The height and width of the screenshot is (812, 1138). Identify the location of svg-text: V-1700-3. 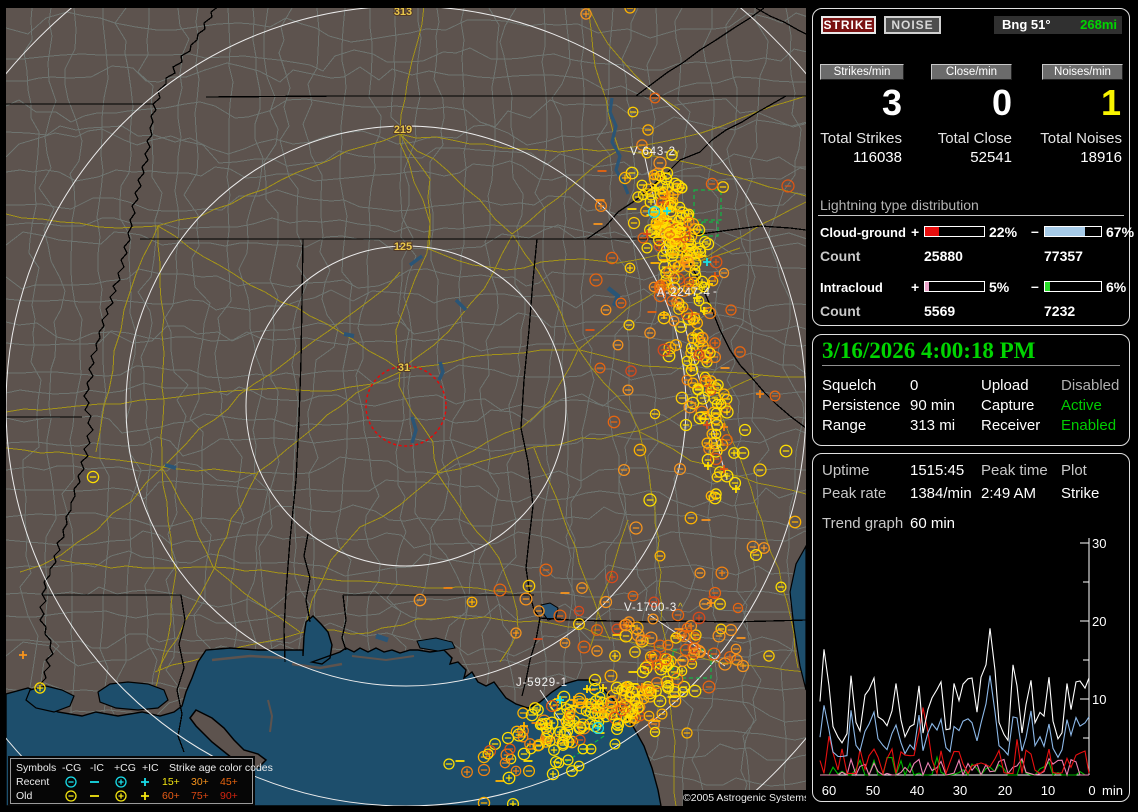
(650, 608).